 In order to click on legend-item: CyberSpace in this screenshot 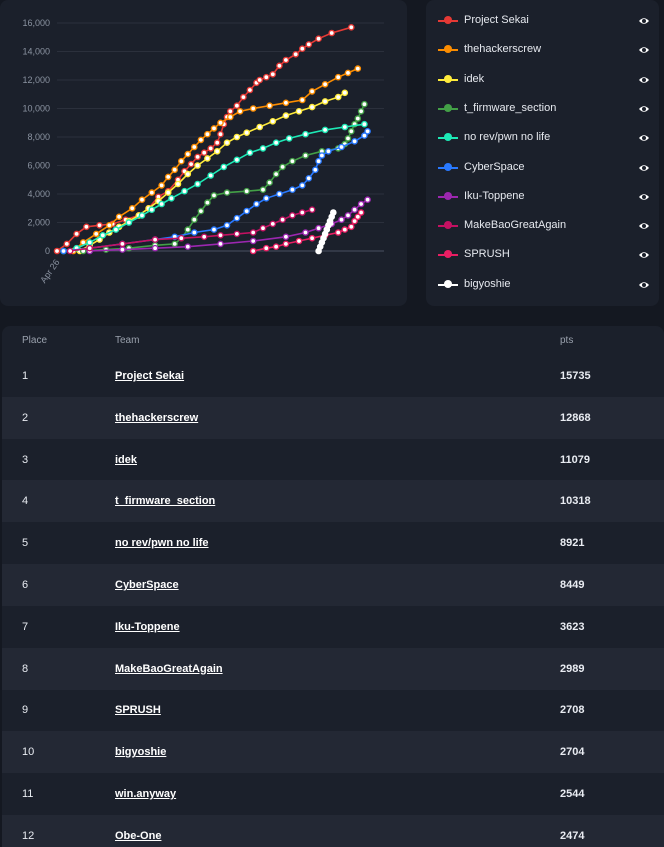, I will do `click(544, 168)`.